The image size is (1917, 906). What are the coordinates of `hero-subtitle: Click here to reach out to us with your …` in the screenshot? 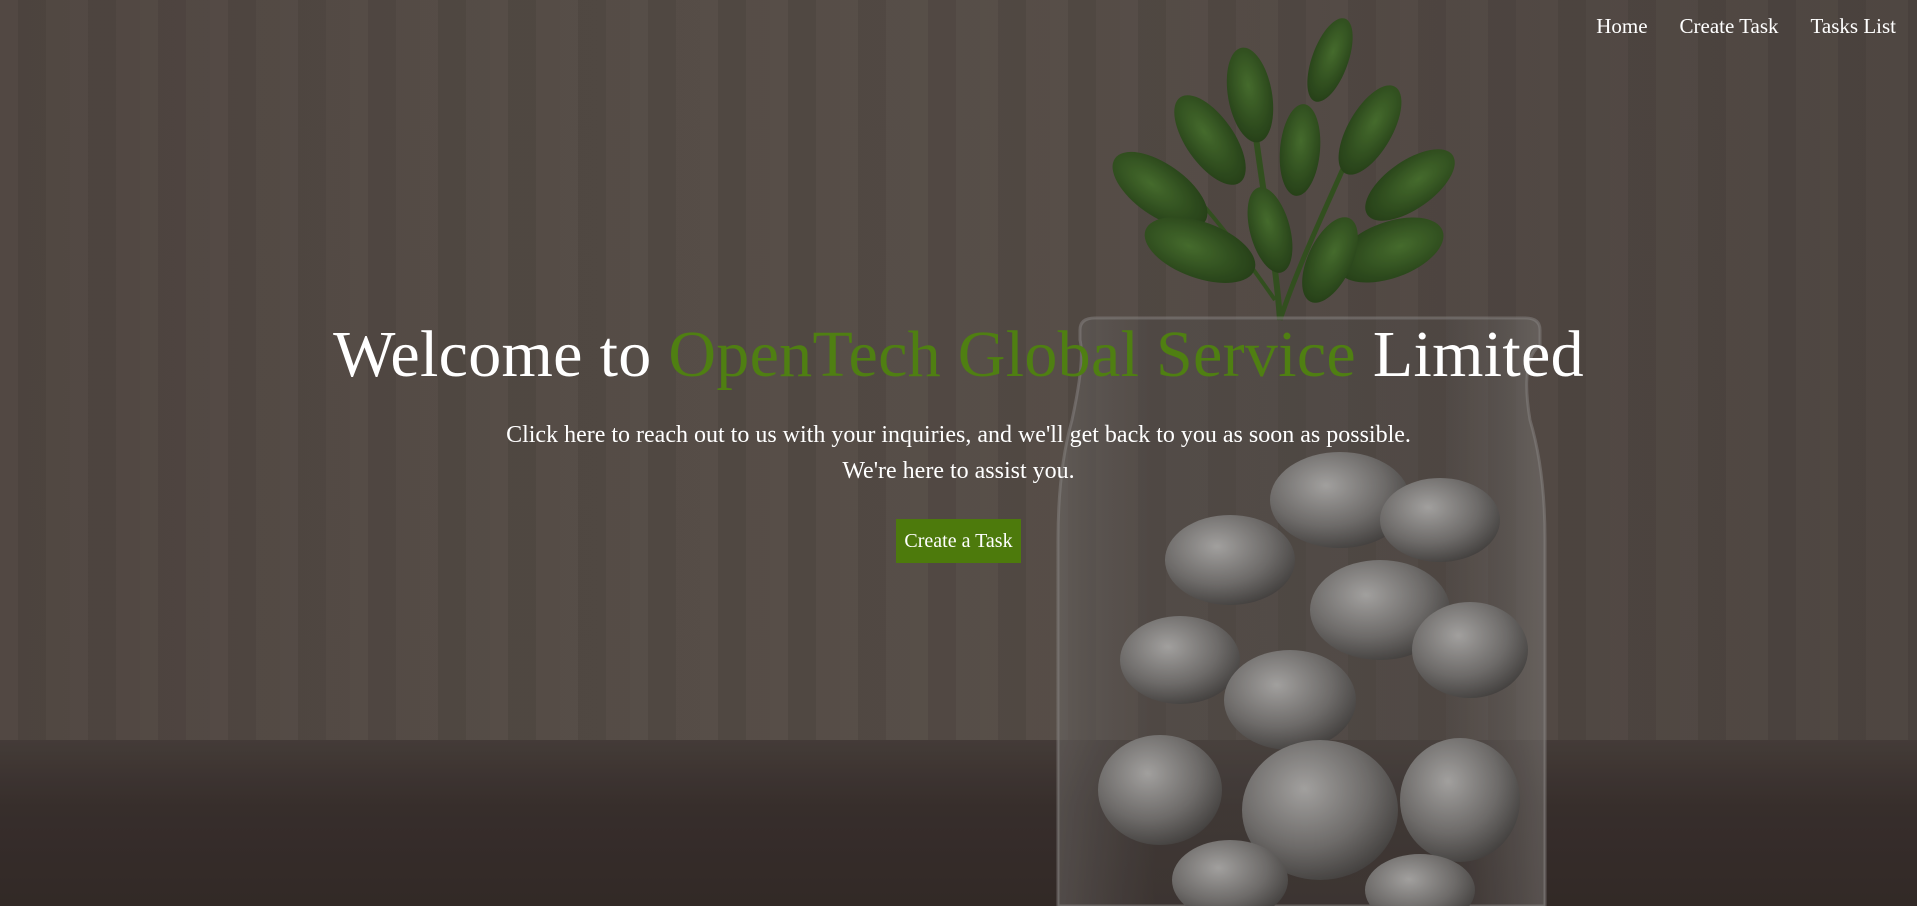 It's located at (958, 453).